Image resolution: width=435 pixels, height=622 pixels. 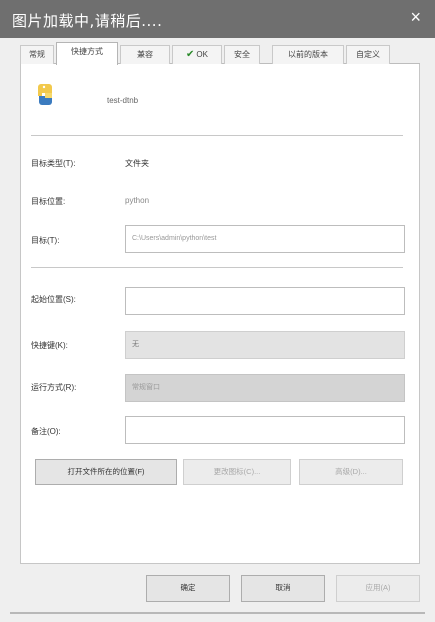 What do you see at coordinates (106, 472) in the screenshot?
I see `open-file-location-button: 打开文件所在的位置(F)` at bounding box center [106, 472].